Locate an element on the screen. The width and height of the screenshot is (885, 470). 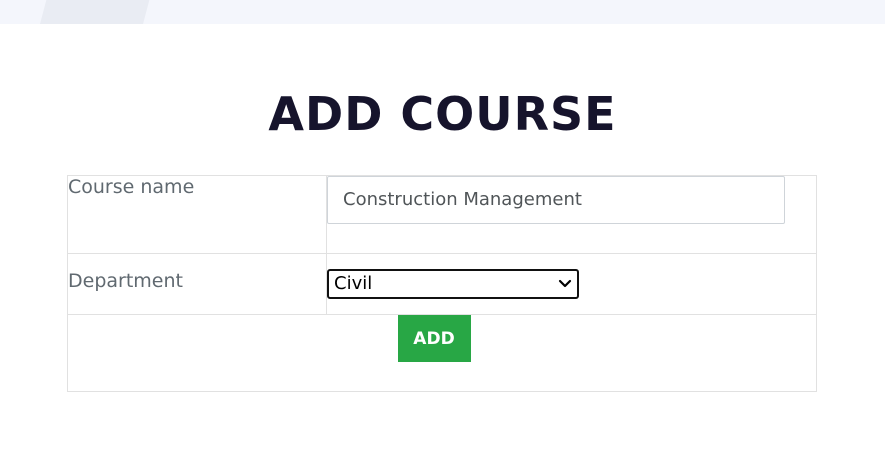
chevron-down-icon is located at coordinates (565, 283).